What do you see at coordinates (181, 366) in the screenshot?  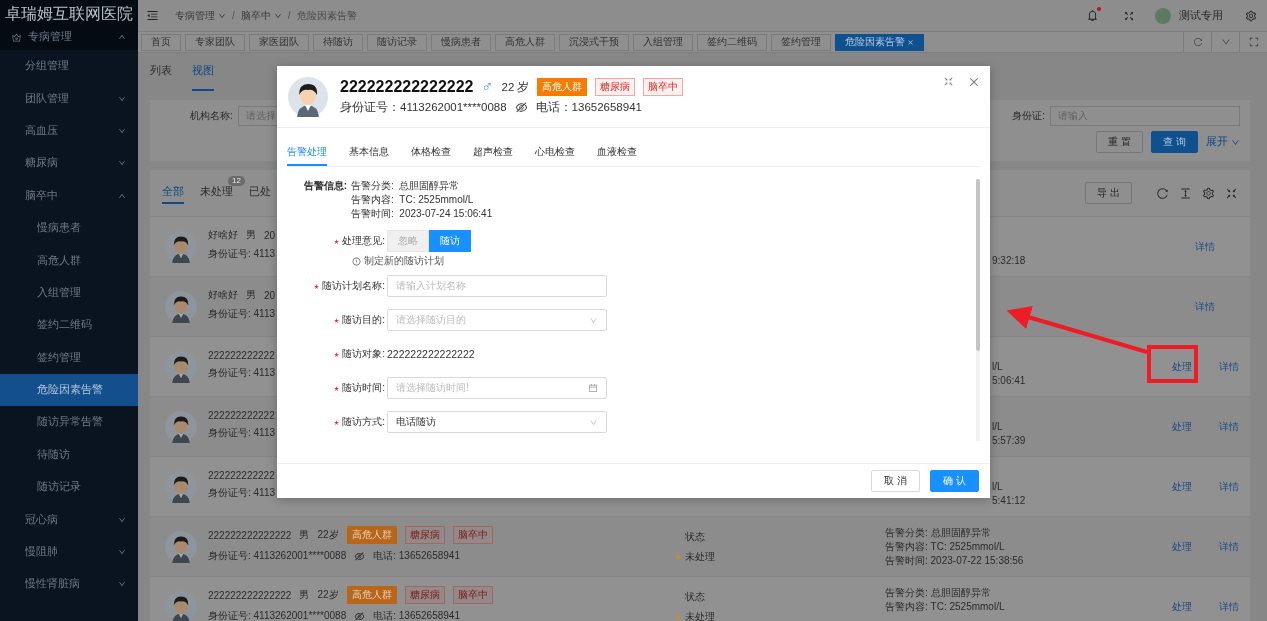 I see `avatar` at bounding box center [181, 366].